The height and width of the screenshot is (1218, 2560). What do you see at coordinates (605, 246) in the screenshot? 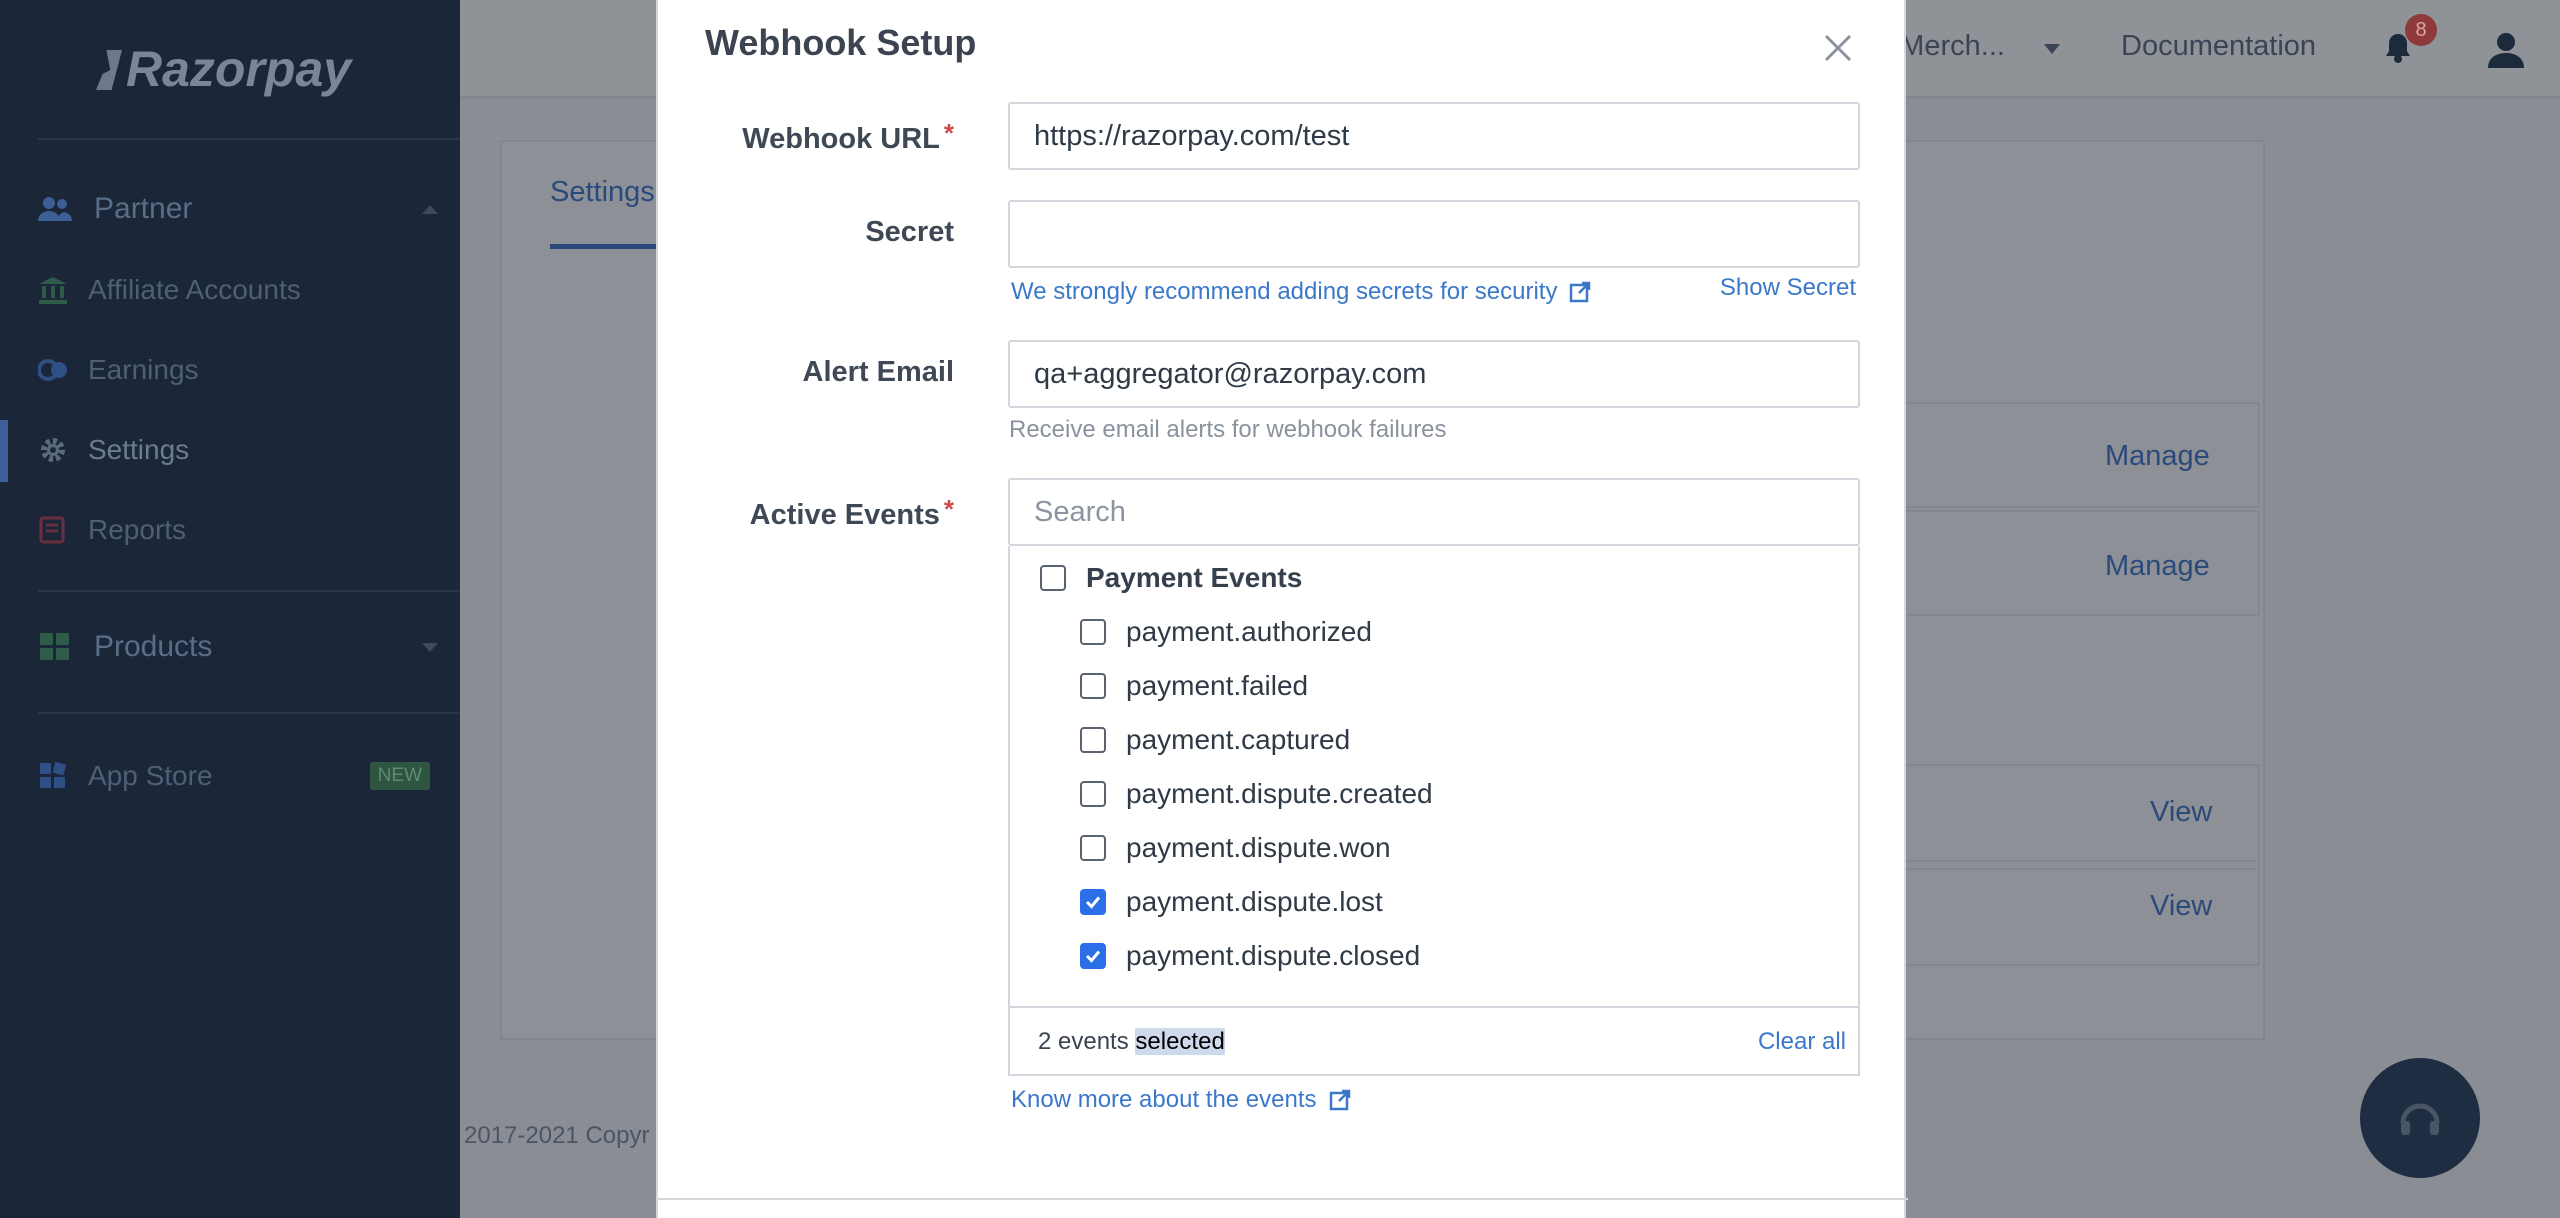
I see `active-tab-underline` at bounding box center [605, 246].